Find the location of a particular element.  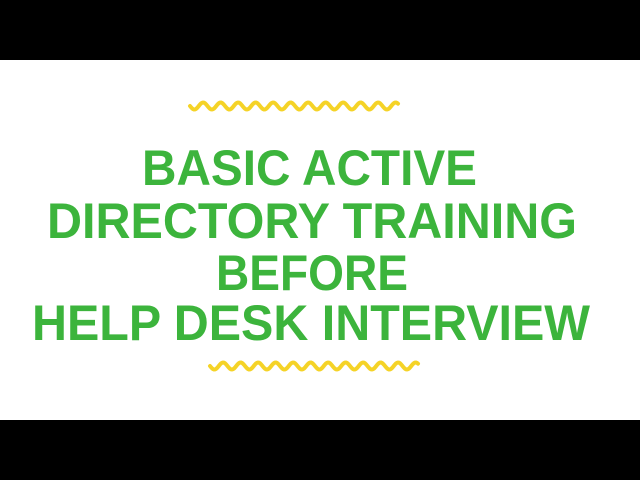

title-line-1: BASIC ACTIVE is located at coordinates (309, 168).